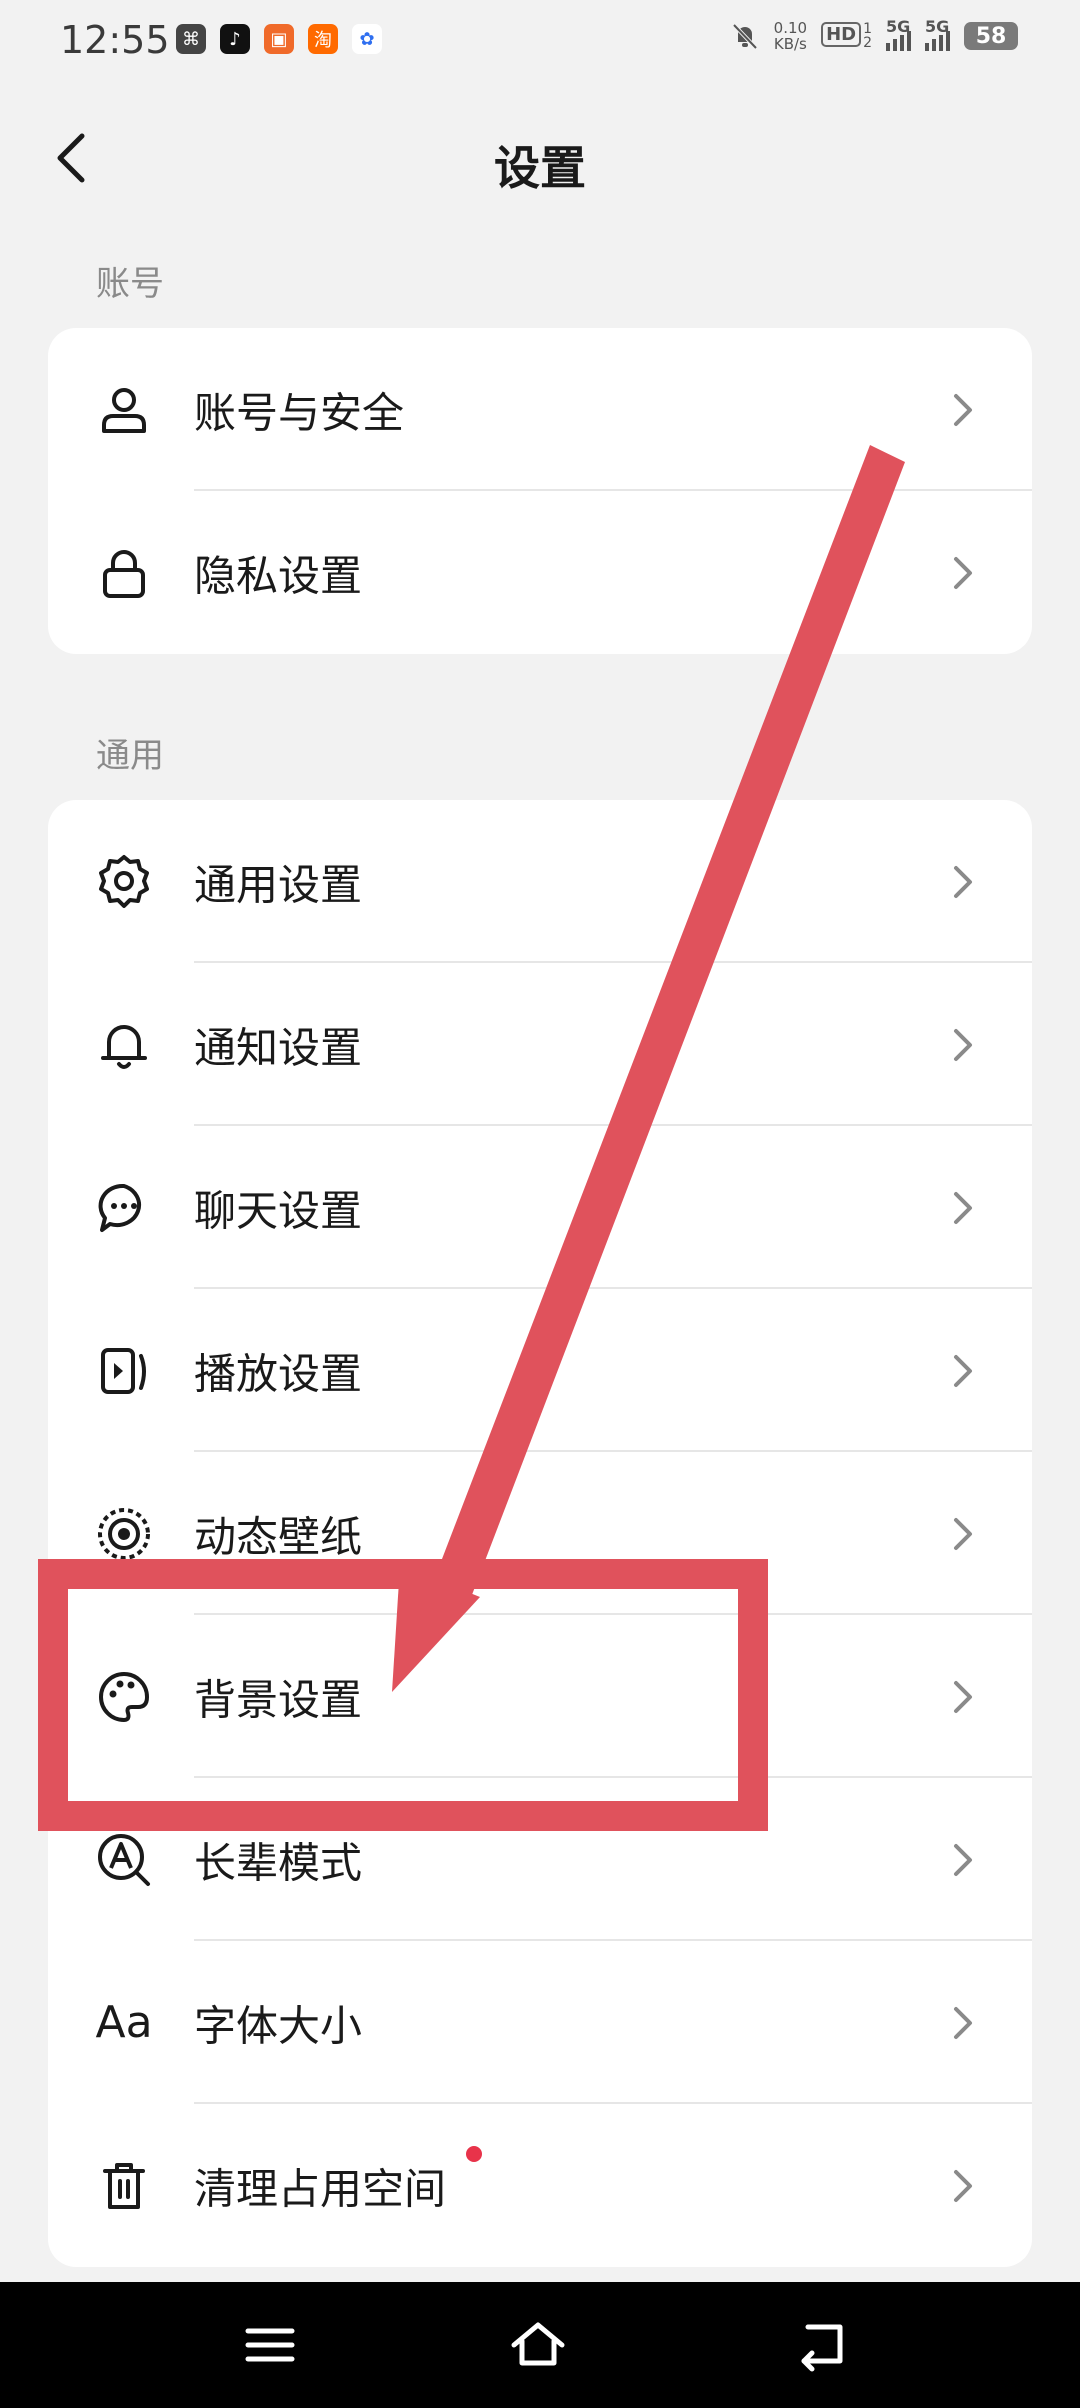 The image size is (1080, 2408). I want to click on settings-item-live-wallpaper: 动态壁纸, so click(540, 1533).